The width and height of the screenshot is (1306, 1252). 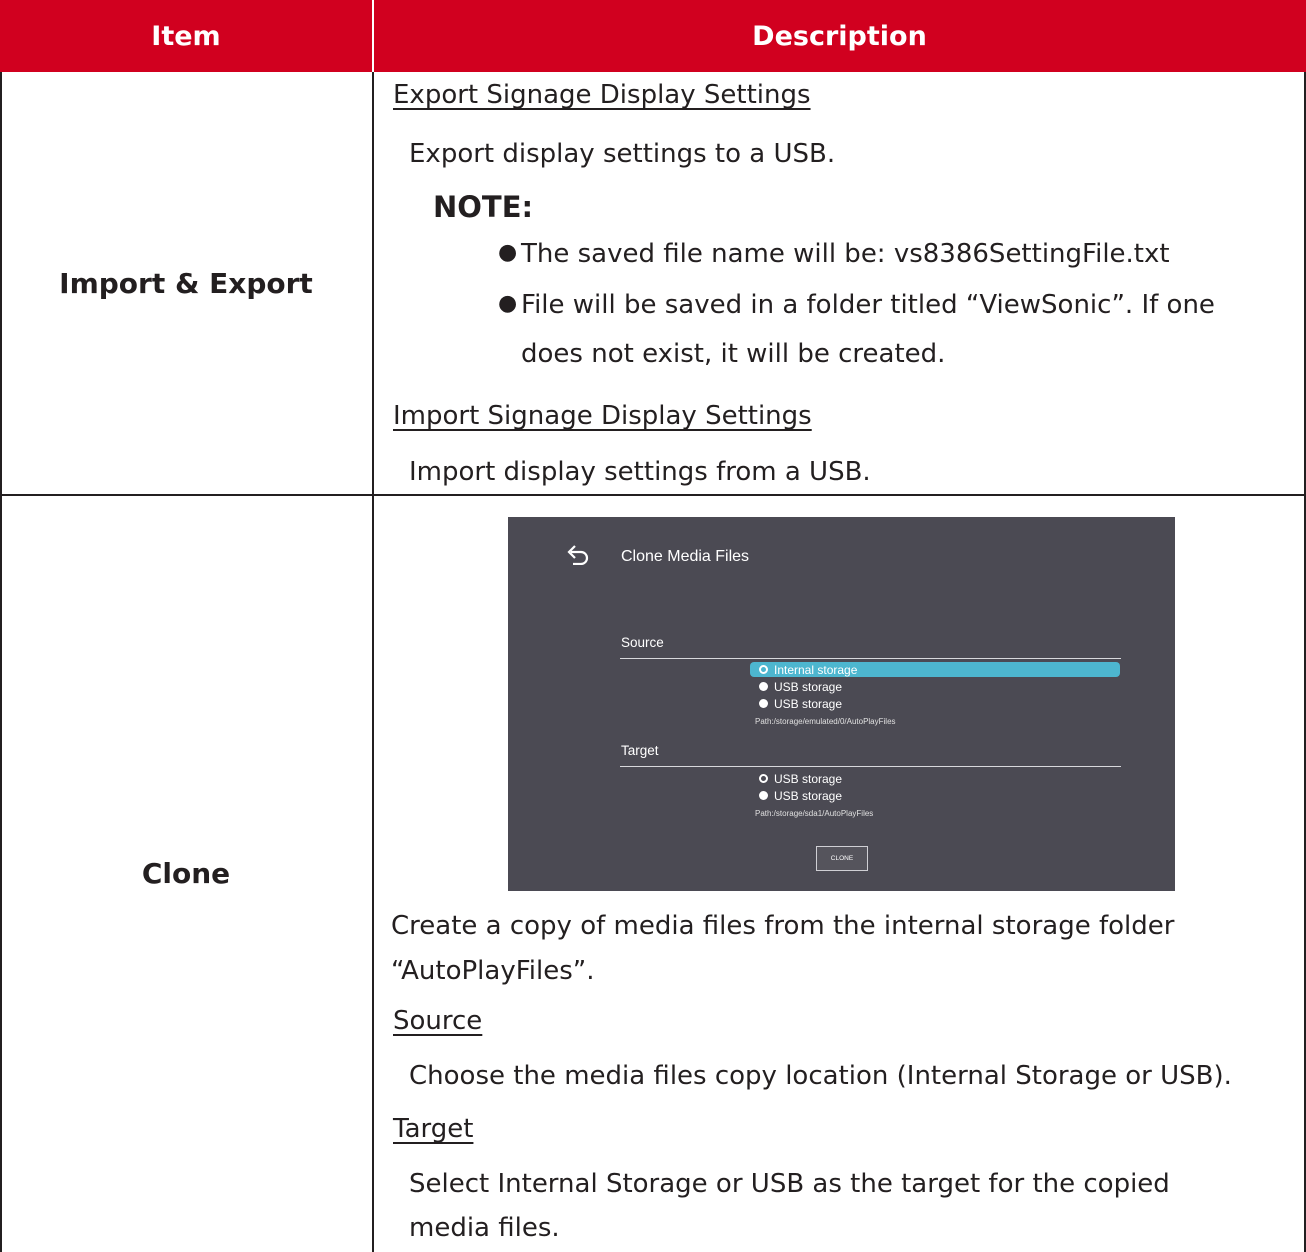 I want to click on target-divider, so click(x=870, y=766).